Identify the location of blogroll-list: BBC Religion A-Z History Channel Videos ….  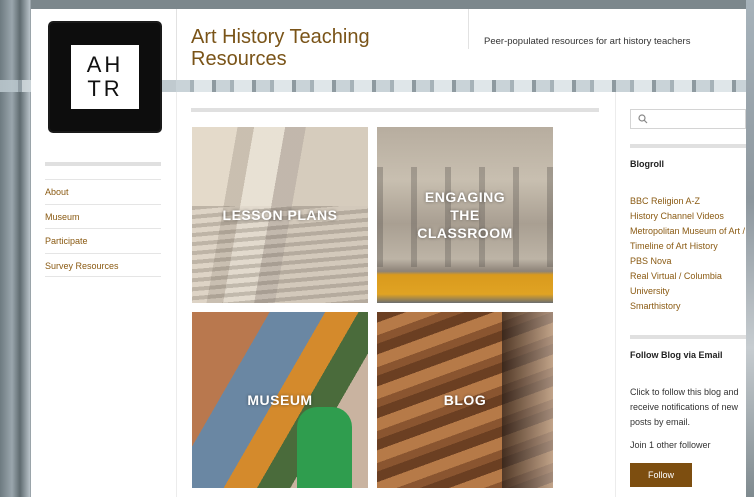
(688, 254).